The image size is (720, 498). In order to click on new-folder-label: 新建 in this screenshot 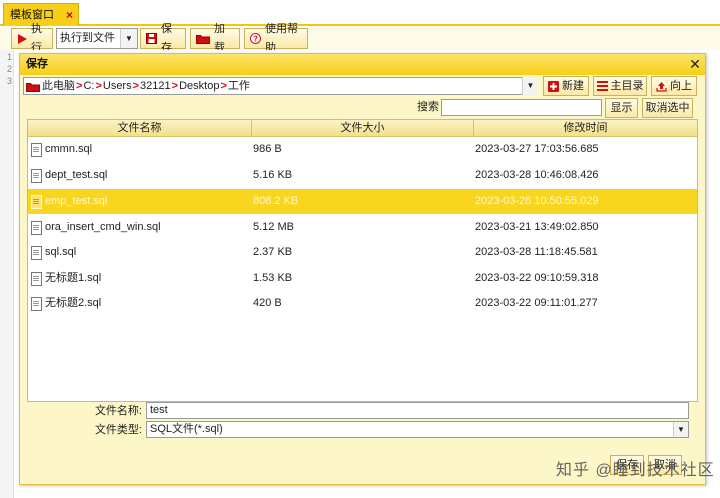, I will do `click(573, 86)`.